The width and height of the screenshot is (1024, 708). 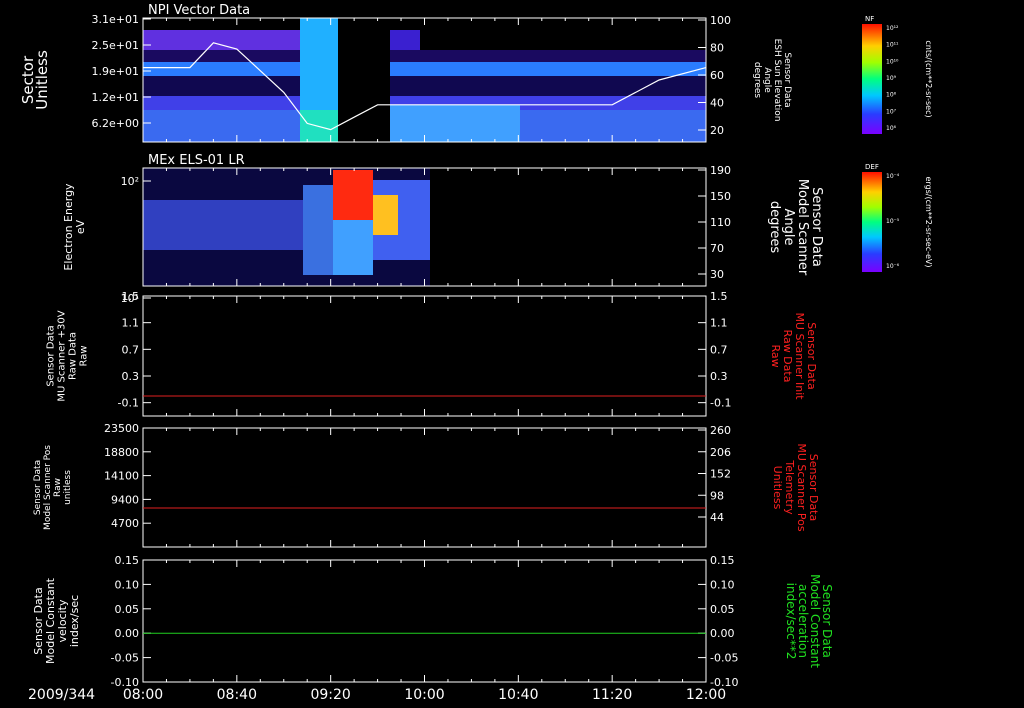 What do you see at coordinates (42, 80) in the screenshot?
I see `y-axis-label: Unitless` at bounding box center [42, 80].